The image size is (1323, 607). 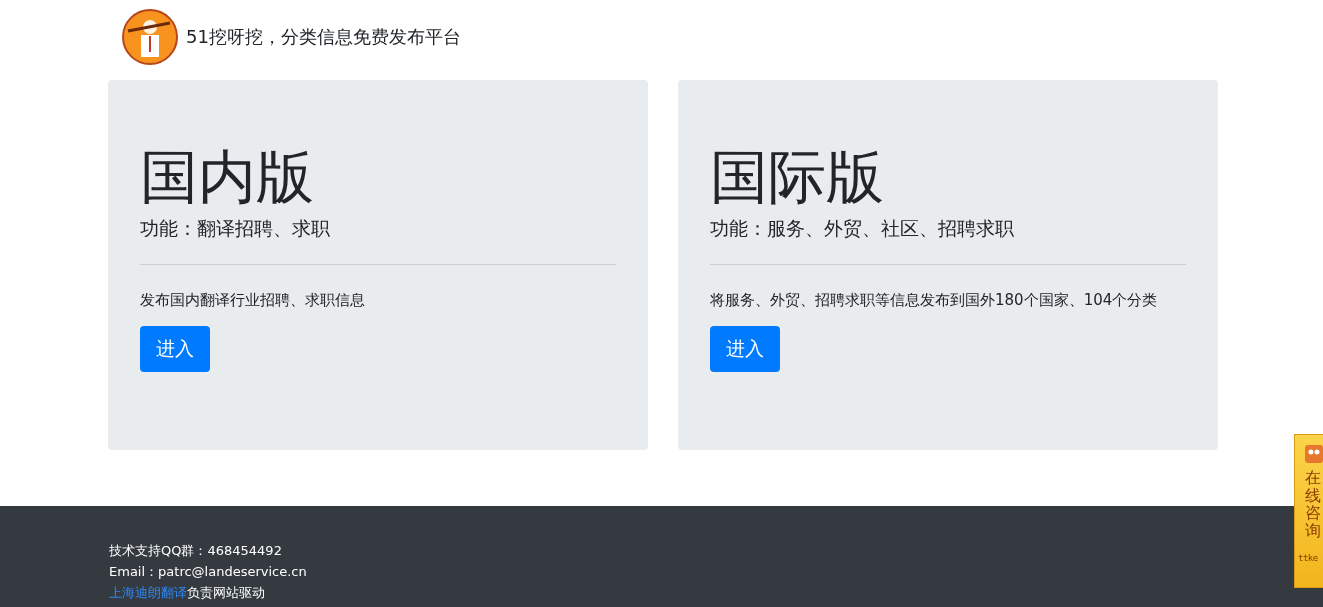 I want to click on card-subtitle: 功能：翻译招聘、求职, so click(x=235, y=228).